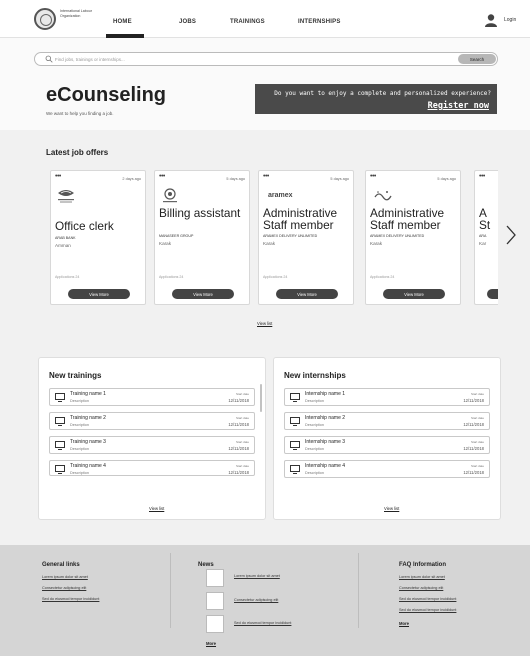  I want to click on page-title: eCounseling, so click(106, 95).